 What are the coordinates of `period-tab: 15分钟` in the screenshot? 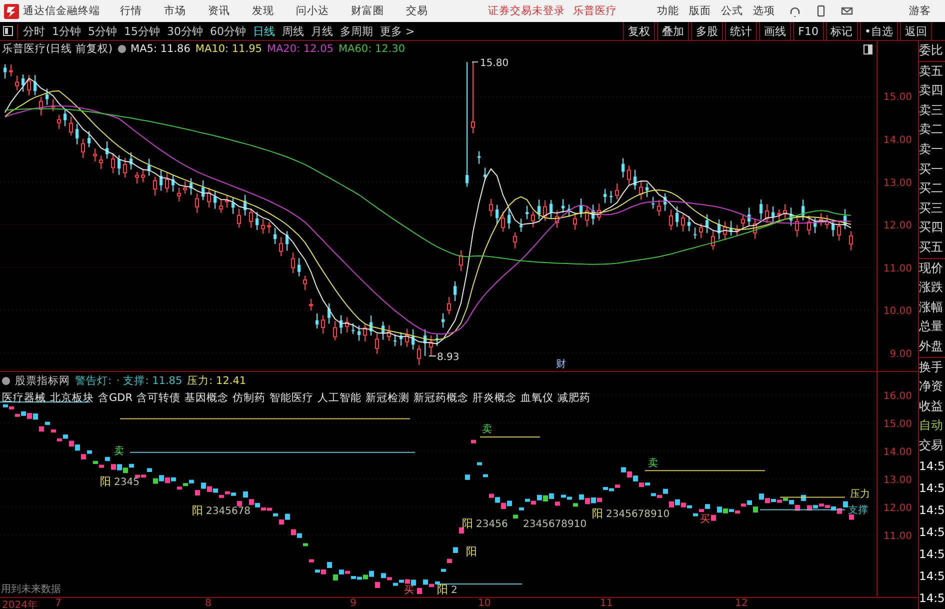 It's located at (142, 31).